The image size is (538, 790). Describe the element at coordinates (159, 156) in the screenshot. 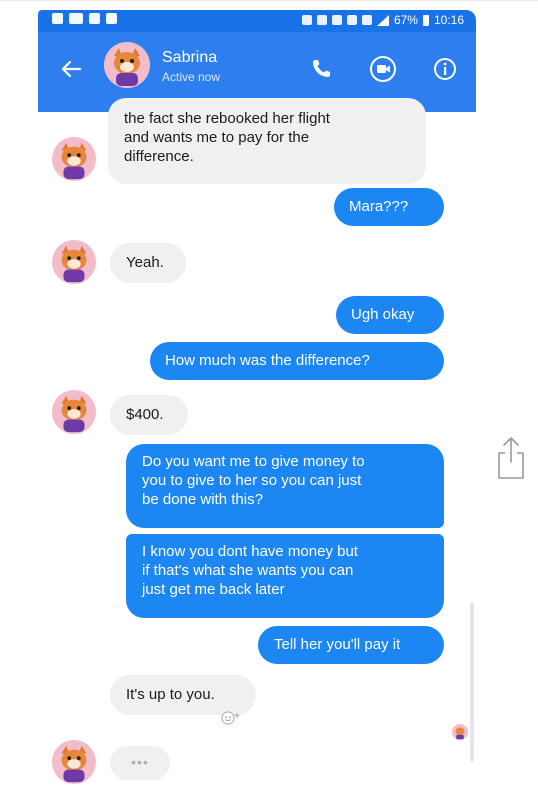

I see `message-line: difference.` at that location.